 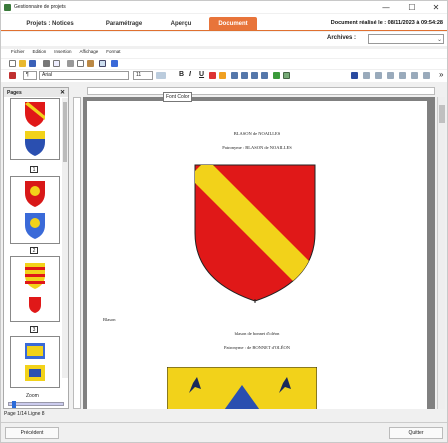 I want to click on font-color-tooltip: Font Color, so click(x=178, y=97).